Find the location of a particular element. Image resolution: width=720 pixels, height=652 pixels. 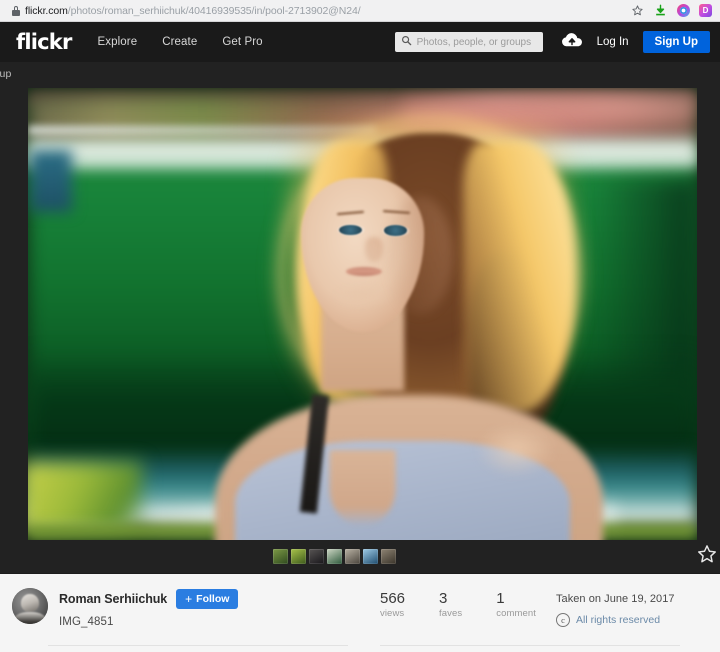

views-count: 566 is located at coordinates (393, 598).